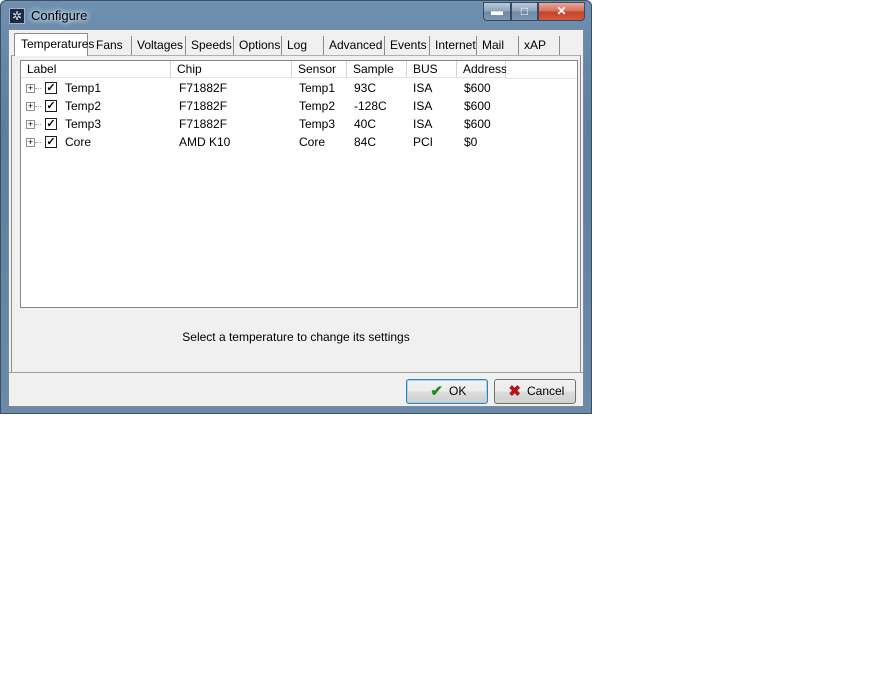 This screenshot has height=692, width=895. What do you see at coordinates (317, 106) in the screenshot?
I see `cell-sensor: Temp2` at bounding box center [317, 106].